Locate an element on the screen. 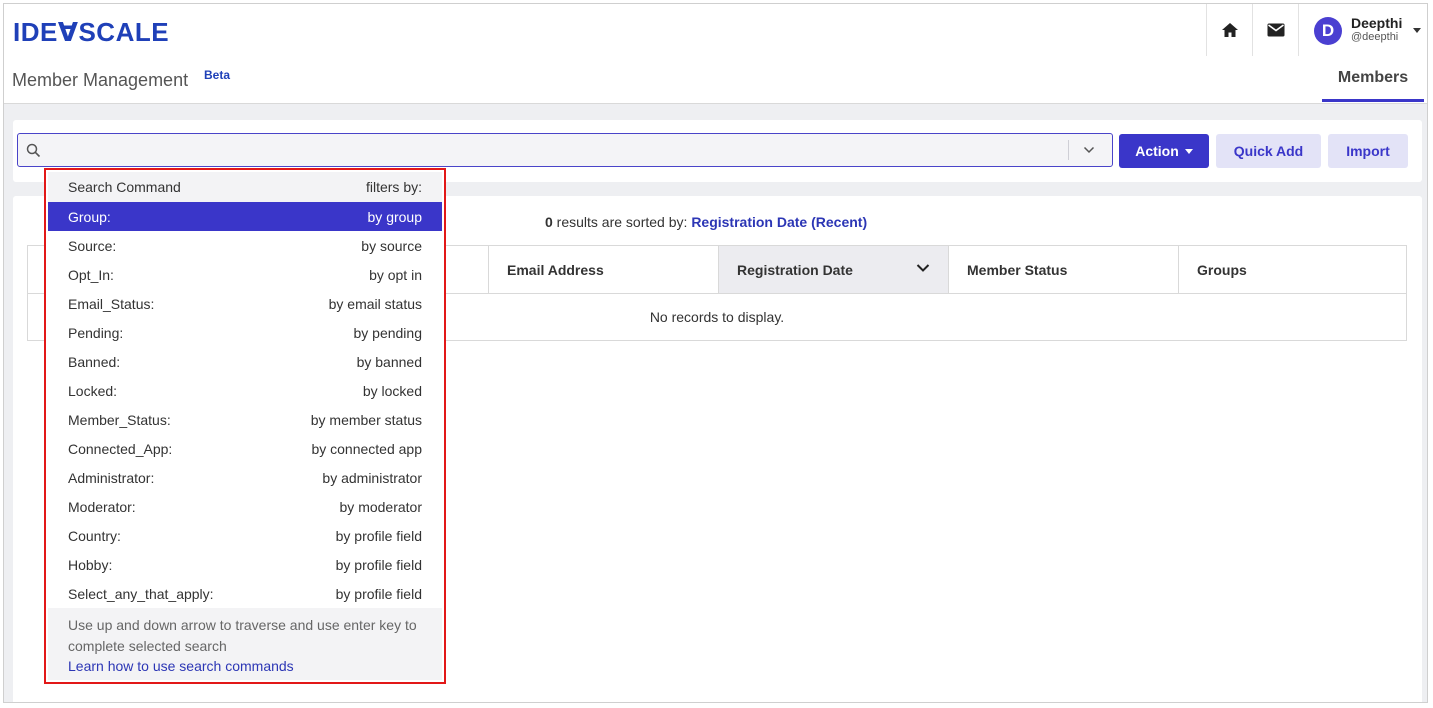 Image resolution: width=1433 pixels, height=708 pixels. ideascale-logo: IDEⱯSCALE is located at coordinates (91, 32).